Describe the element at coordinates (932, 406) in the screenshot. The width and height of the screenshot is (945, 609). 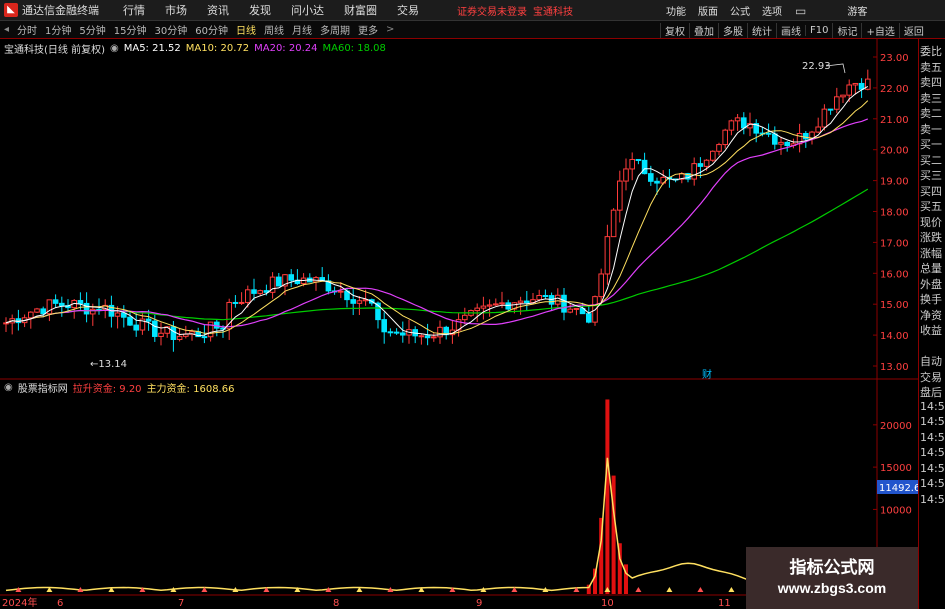
I see `side-label: 14:50` at that location.